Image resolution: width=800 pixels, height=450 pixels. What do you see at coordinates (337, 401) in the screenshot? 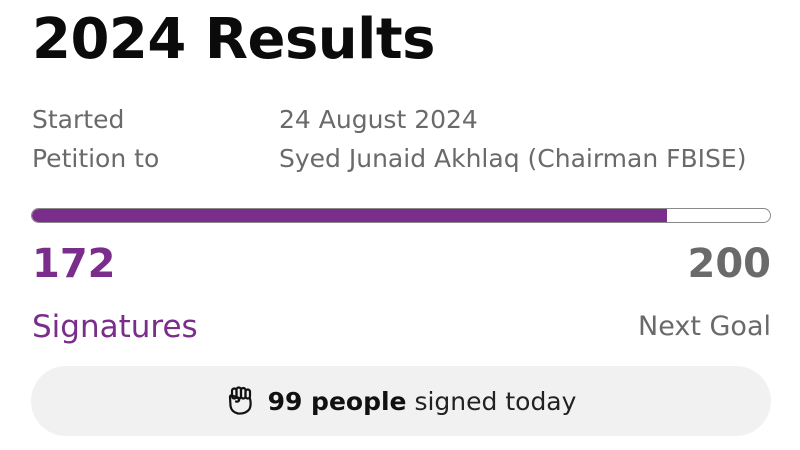
I see `signed-today-count: 99 people` at bounding box center [337, 401].